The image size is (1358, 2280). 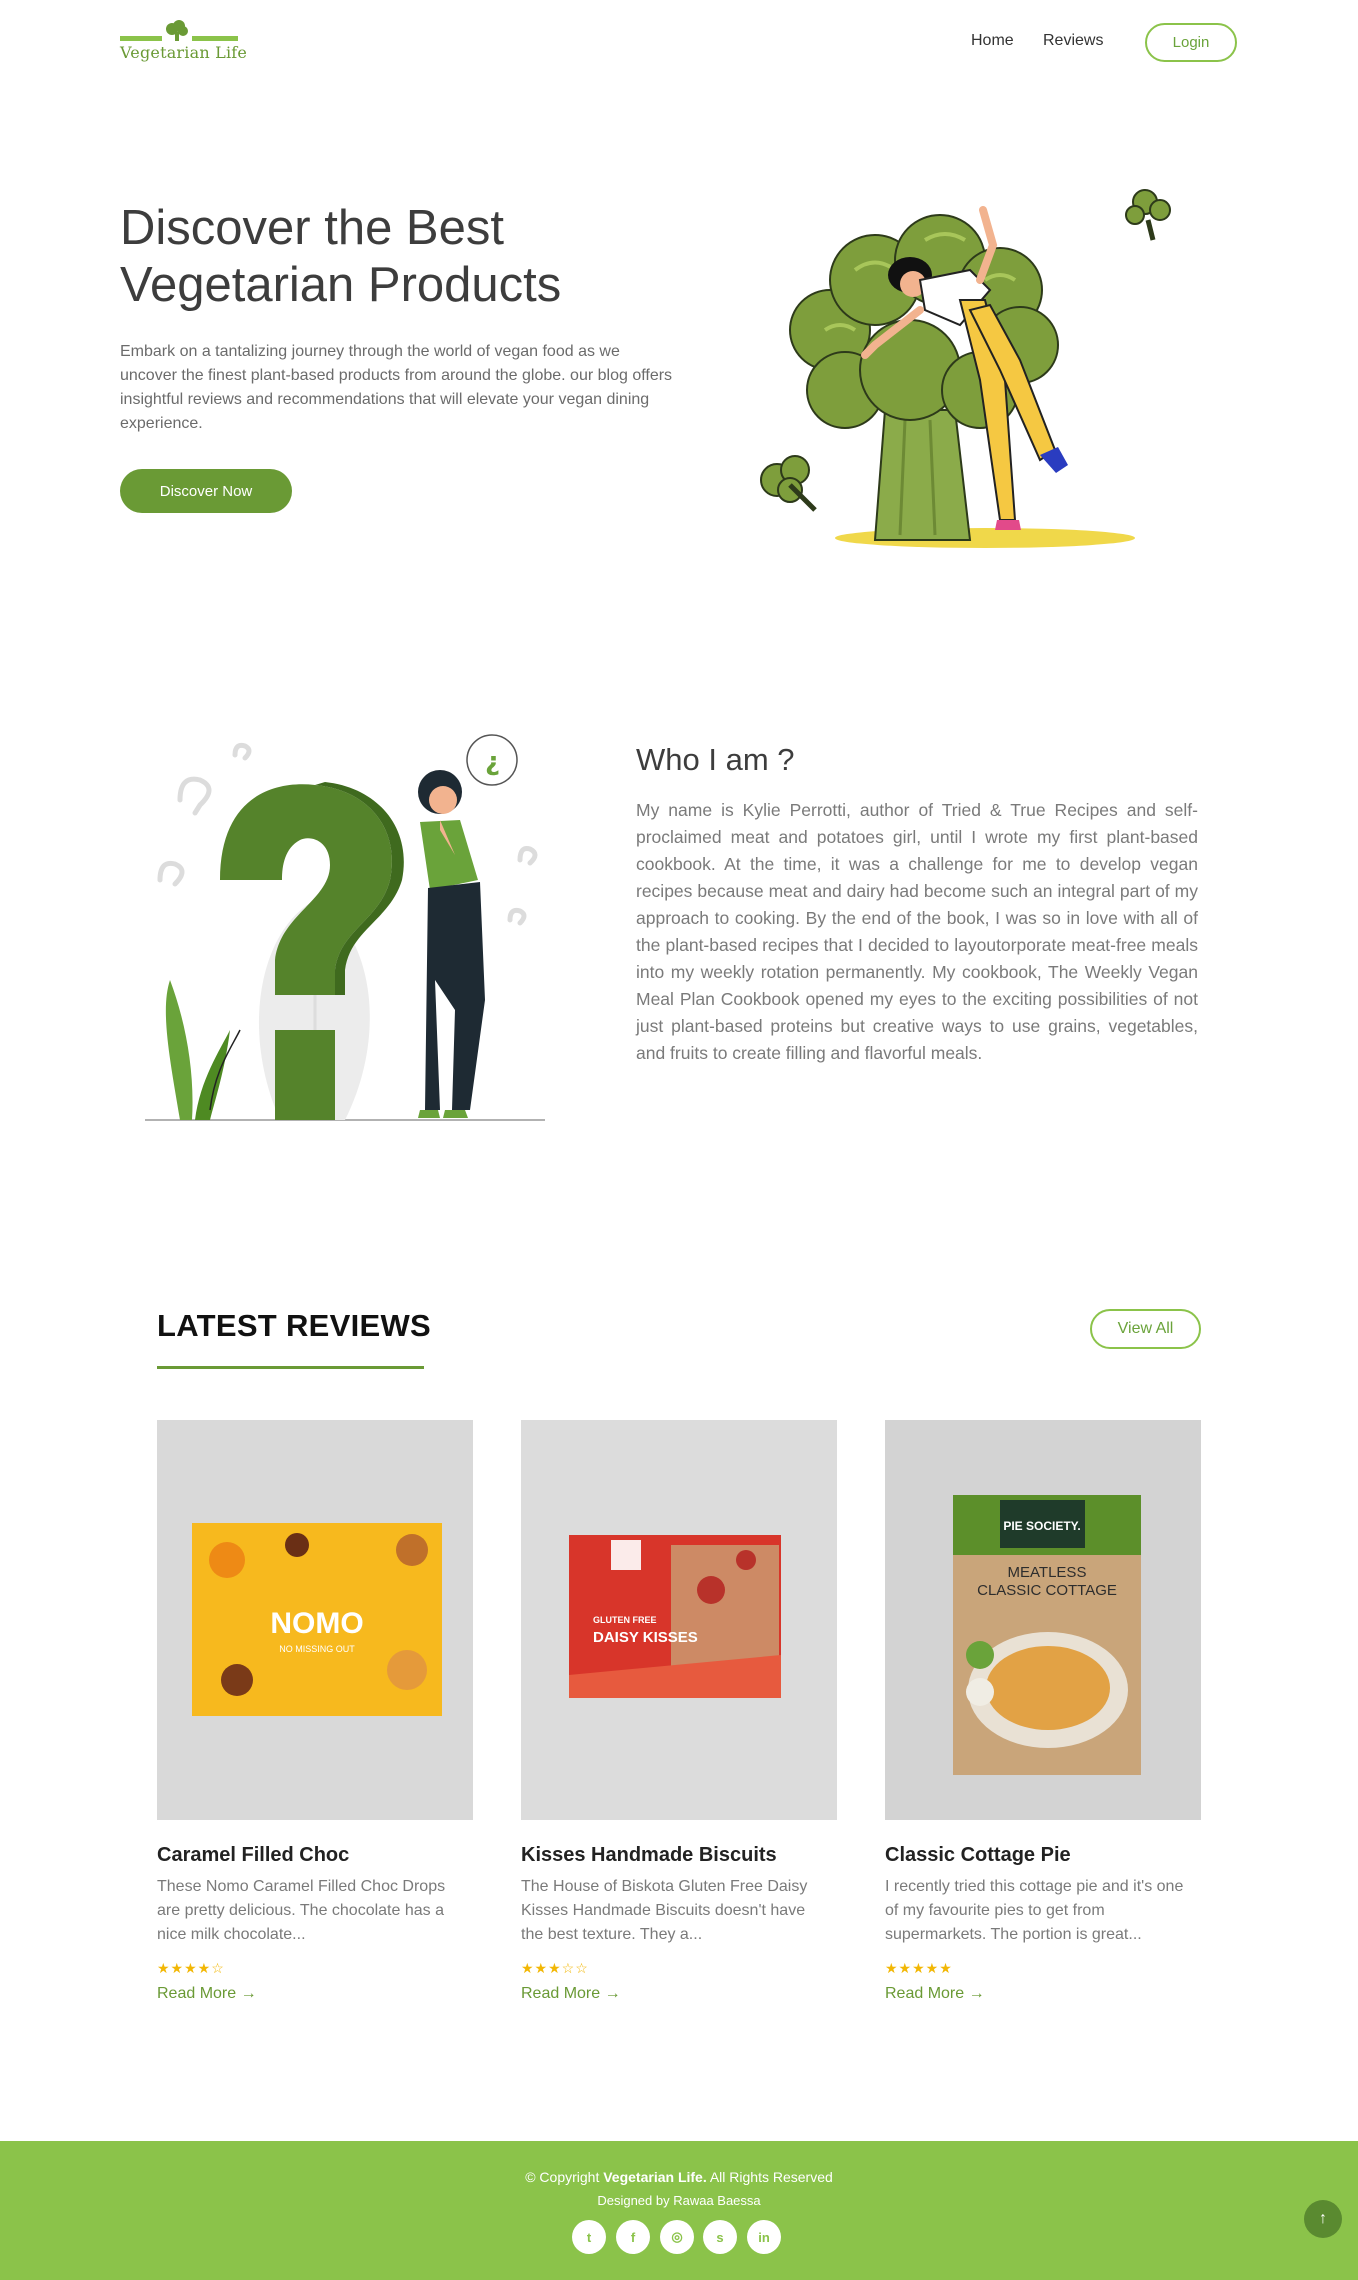 I want to click on nomo-package-image: NOMO NO MISSING OUT, so click(x=315, y=1620).